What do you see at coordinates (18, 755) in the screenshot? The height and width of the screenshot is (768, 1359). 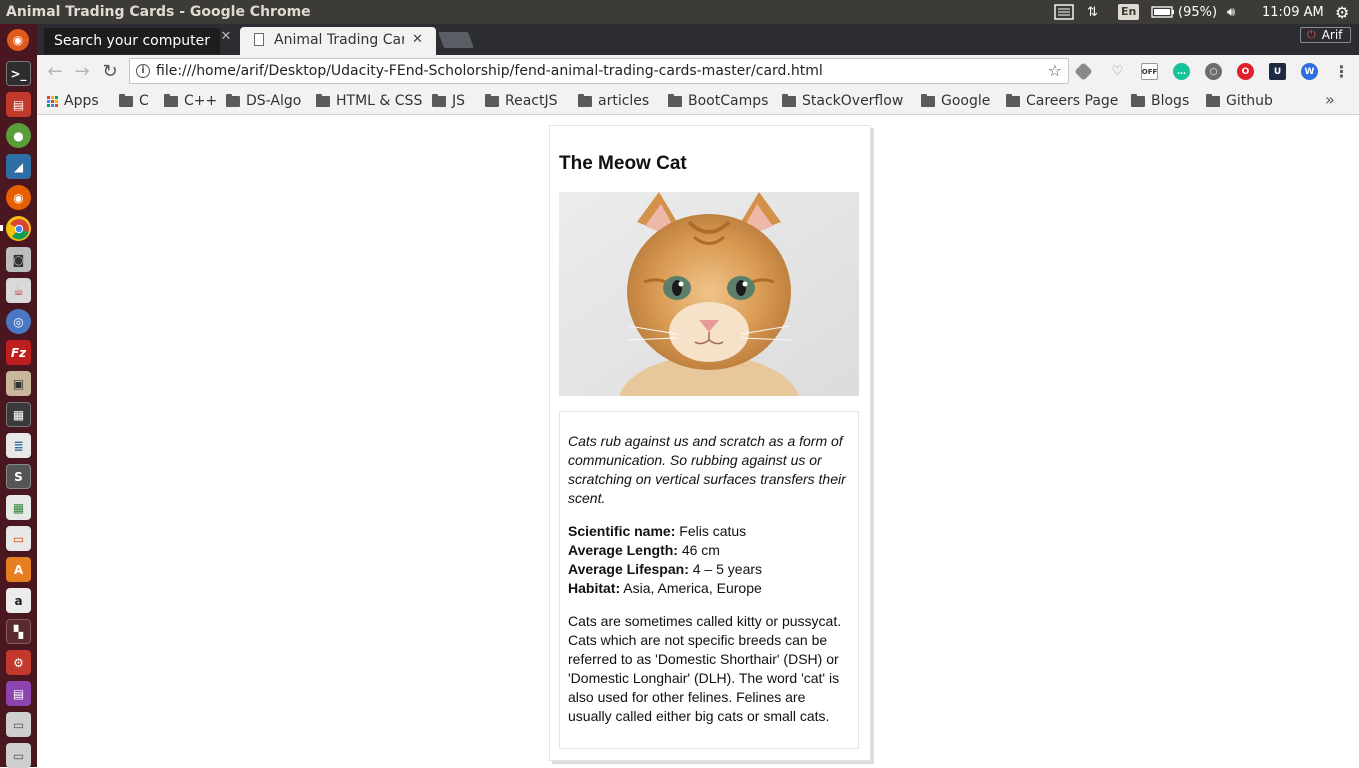 I see `trash-icon: ▭` at bounding box center [18, 755].